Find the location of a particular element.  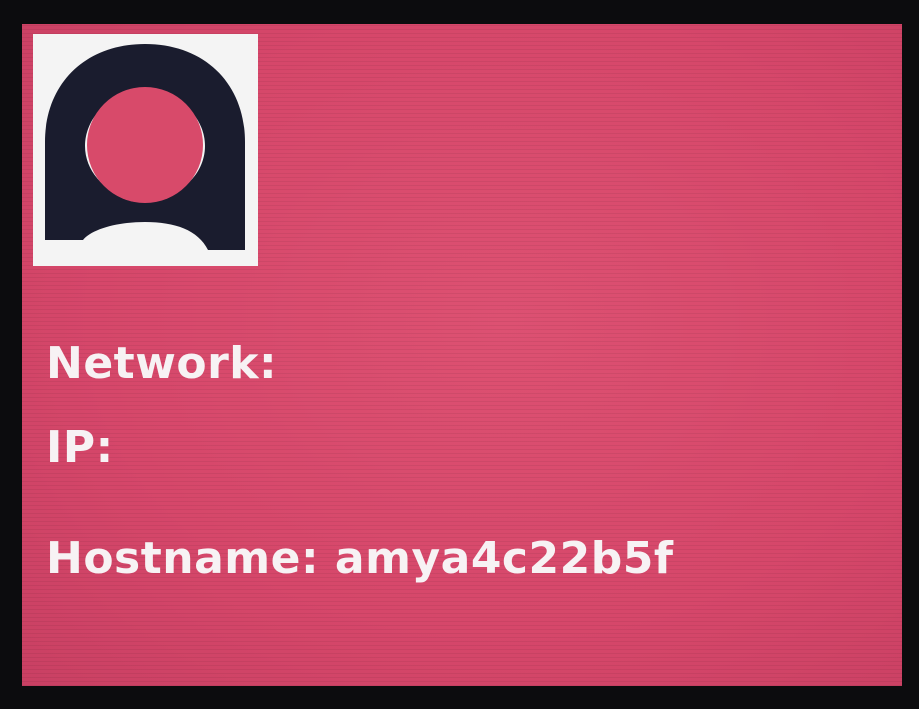

ip-label: IP: is located at coordinates (80, 447).